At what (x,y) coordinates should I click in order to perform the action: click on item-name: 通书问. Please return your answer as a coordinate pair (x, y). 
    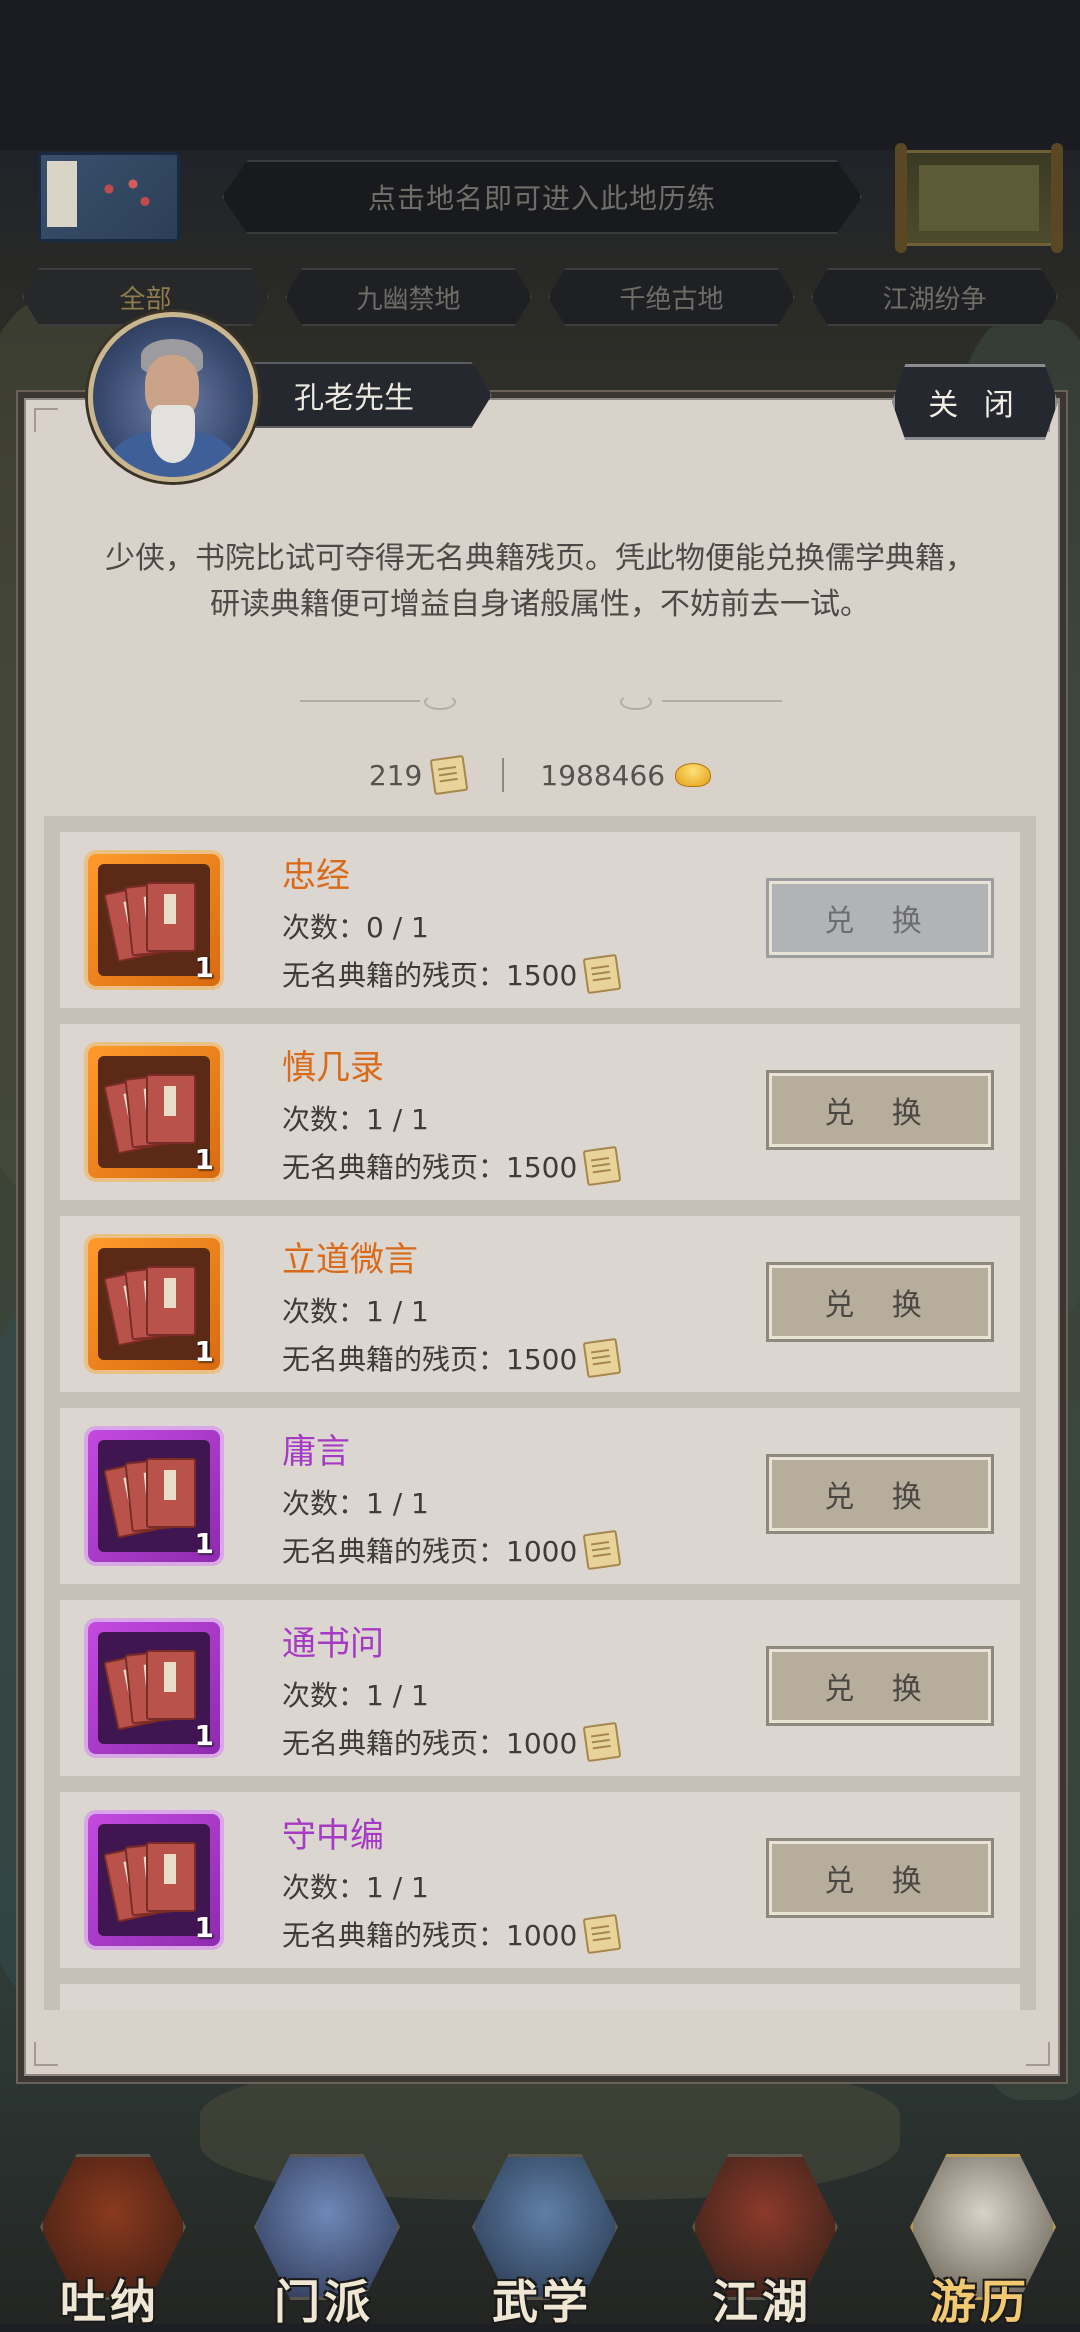
    Looking at the image, I should click on (333, 1644).